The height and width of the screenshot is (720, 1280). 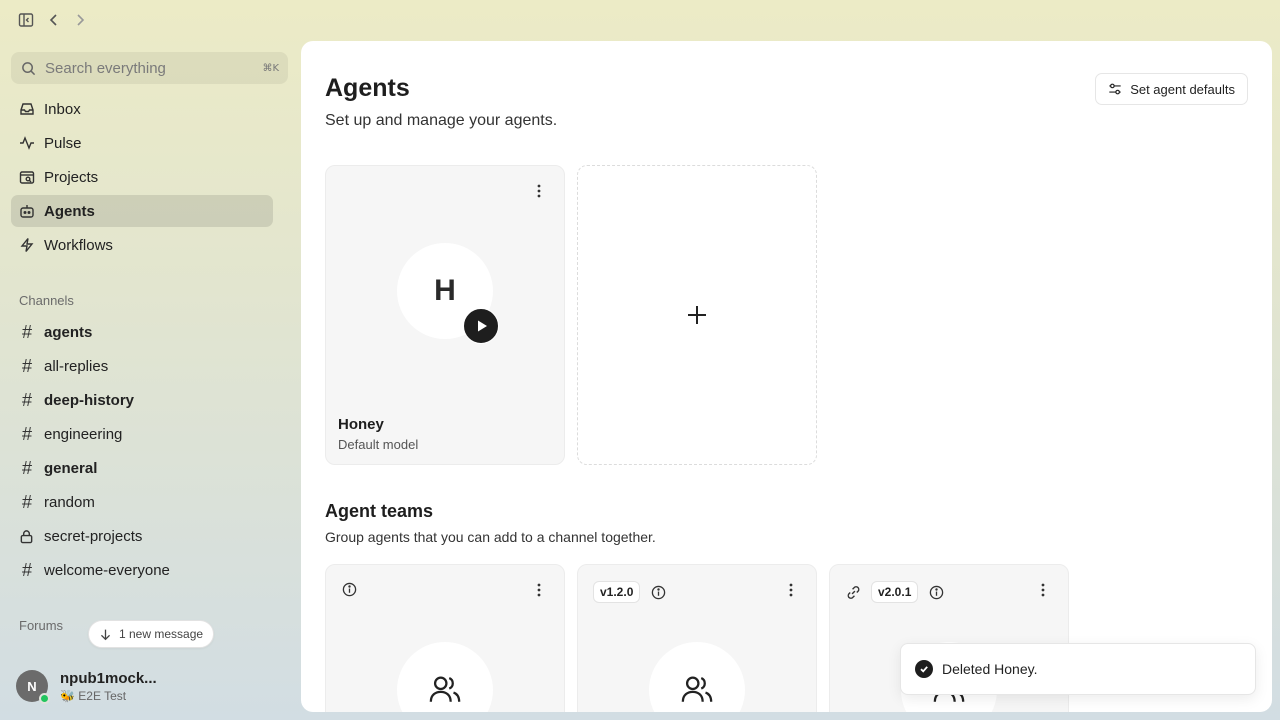 I want to click on new-message-pill: 1 new message, so click(x=151, y=634).